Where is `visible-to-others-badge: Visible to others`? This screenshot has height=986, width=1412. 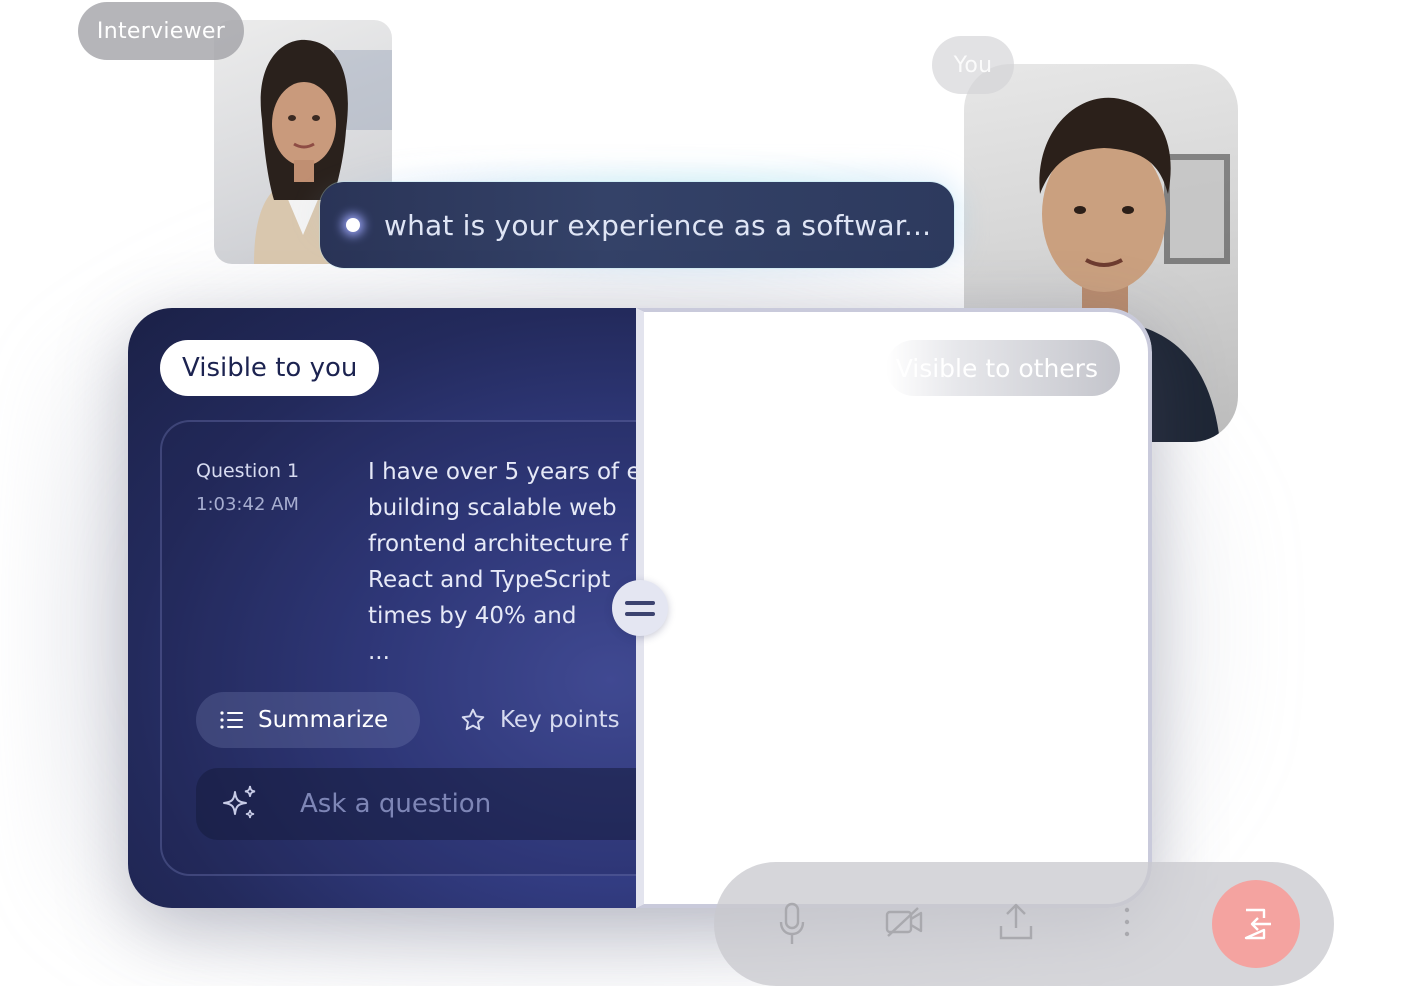 visible-to-others-badge: Visible to others is located at coordinates (1003, 368).